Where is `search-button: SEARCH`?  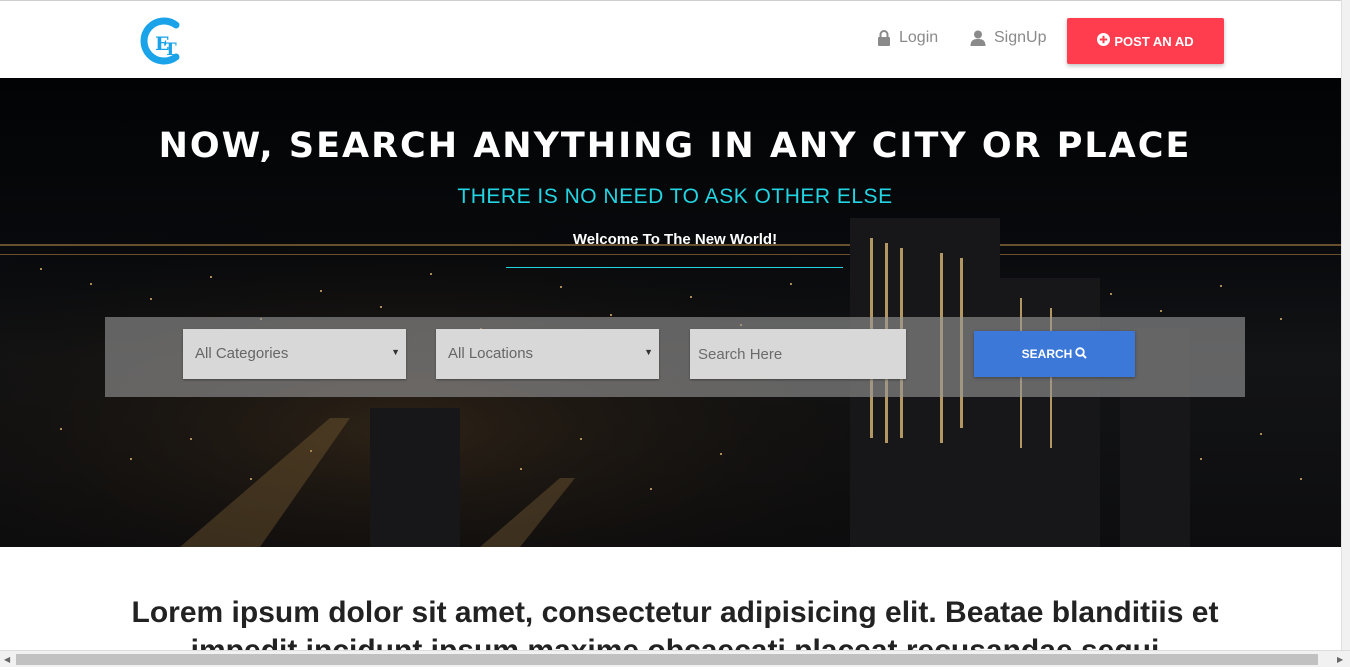
search-button: SEARCH is located at coordinates (1054, 354).